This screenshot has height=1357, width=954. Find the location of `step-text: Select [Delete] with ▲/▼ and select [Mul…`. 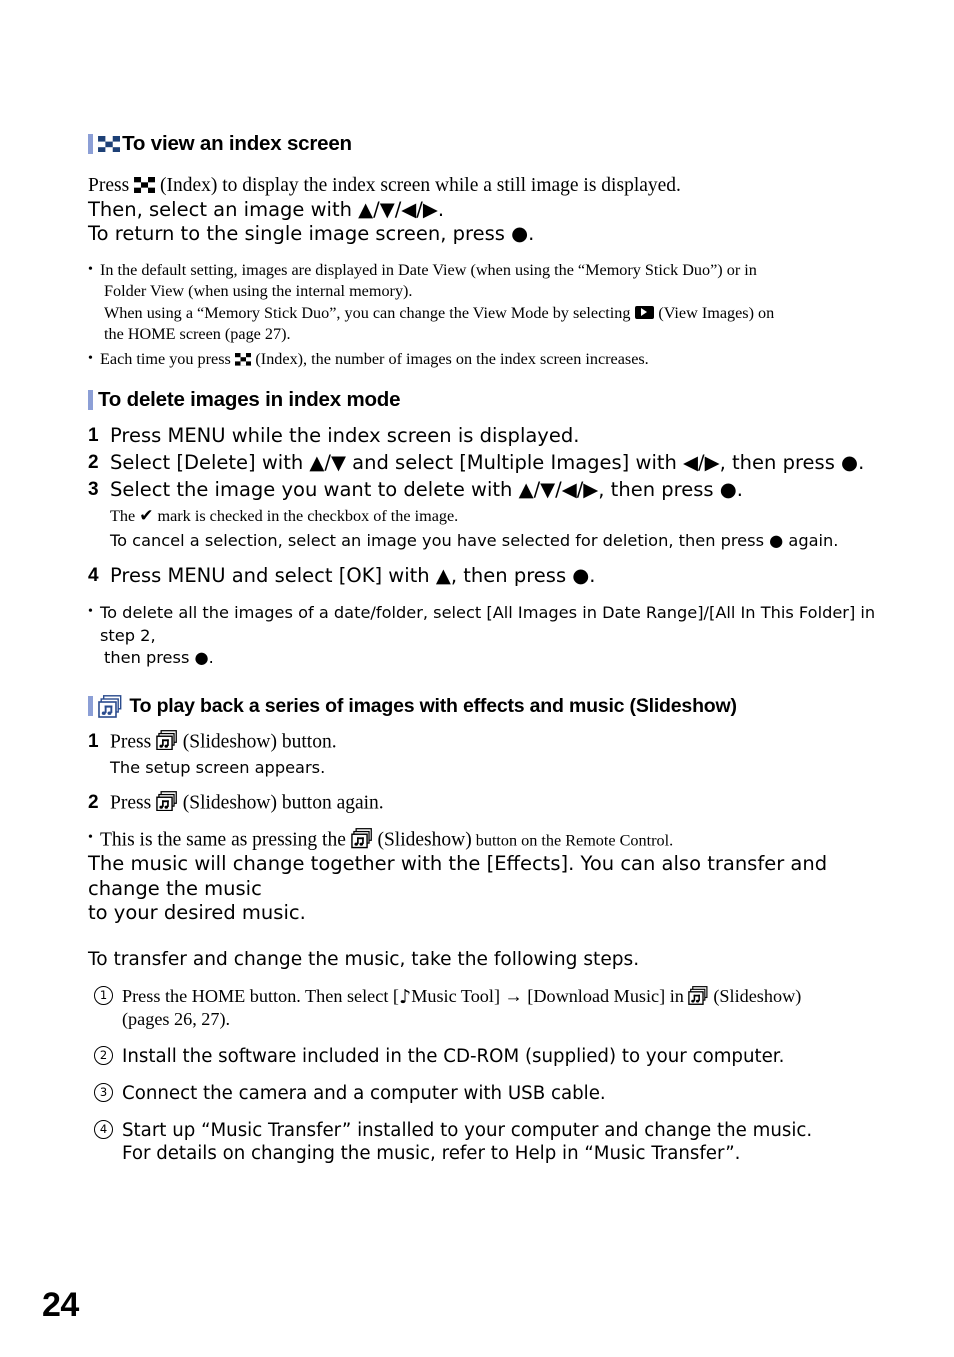

step-text: Select [Delete] with ▲/▼ and select [Mul… is located at coordinates (487, 462).